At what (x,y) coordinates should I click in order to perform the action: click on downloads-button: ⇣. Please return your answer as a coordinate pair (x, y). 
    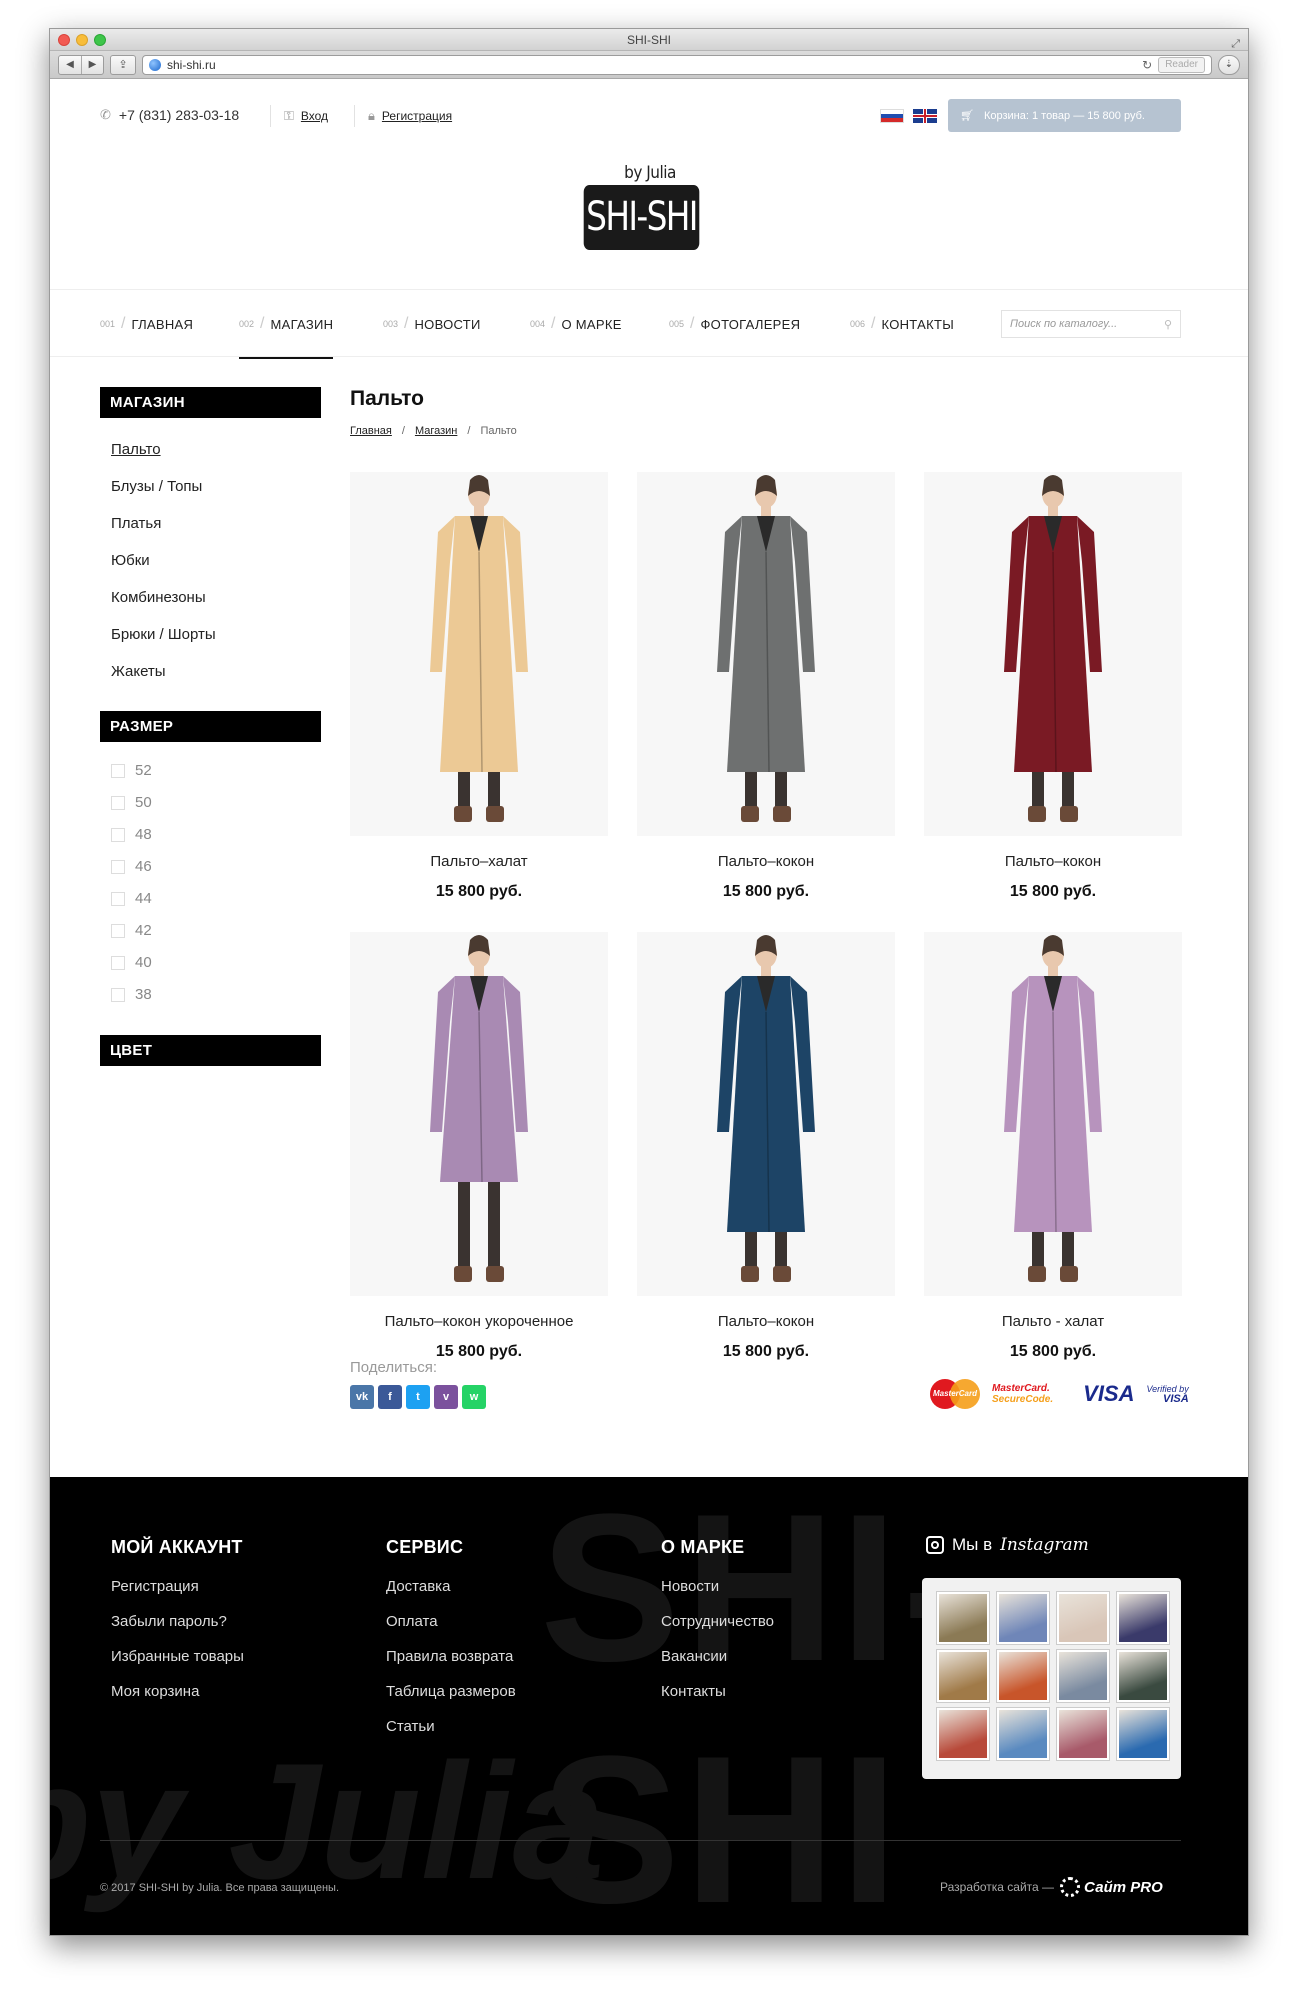
    Looking at the image, I should click on (1229, 64).